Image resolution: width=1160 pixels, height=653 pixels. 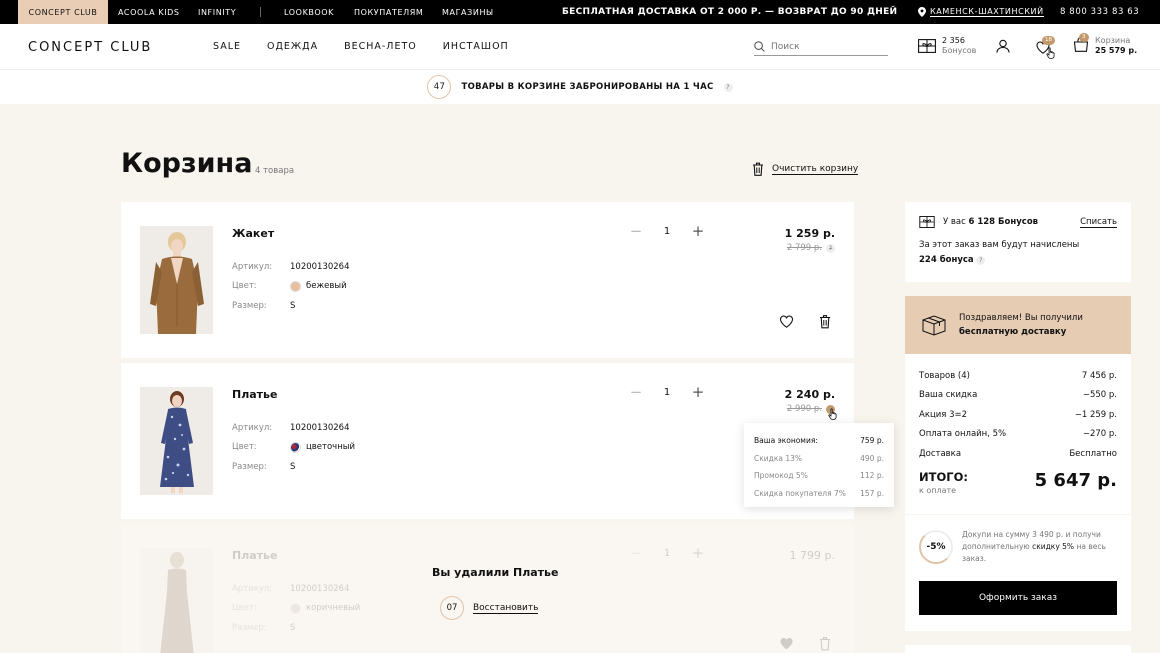 I want to click on tooltip-label: Промокод 5%, so click(x=781, y=476).